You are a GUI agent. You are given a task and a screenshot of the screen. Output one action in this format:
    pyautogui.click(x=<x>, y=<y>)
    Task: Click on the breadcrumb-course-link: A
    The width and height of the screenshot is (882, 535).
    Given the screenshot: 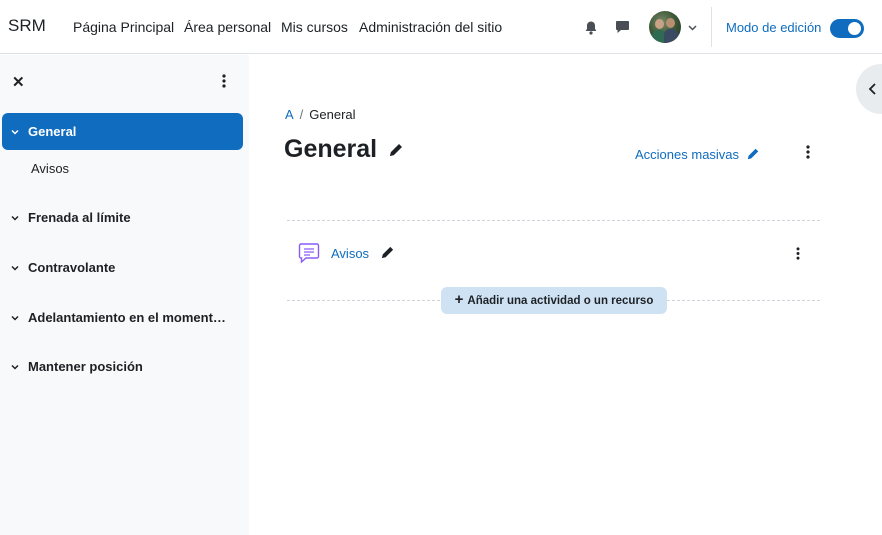 What is the action you would take?
    pyautogui.click(x=289, y=114)
    